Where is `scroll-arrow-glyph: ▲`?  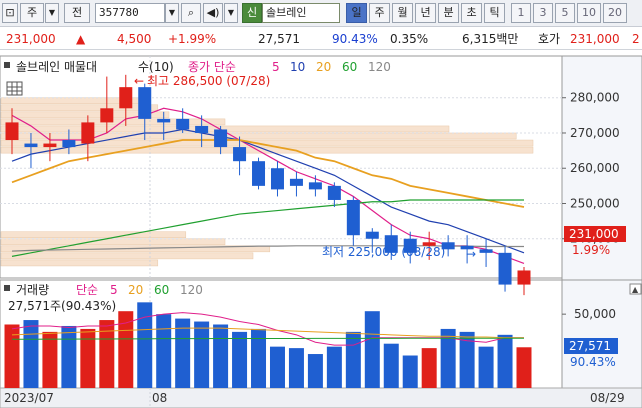
scroll-arrow-glyph: ▲ is located at coordinates (635, 289).